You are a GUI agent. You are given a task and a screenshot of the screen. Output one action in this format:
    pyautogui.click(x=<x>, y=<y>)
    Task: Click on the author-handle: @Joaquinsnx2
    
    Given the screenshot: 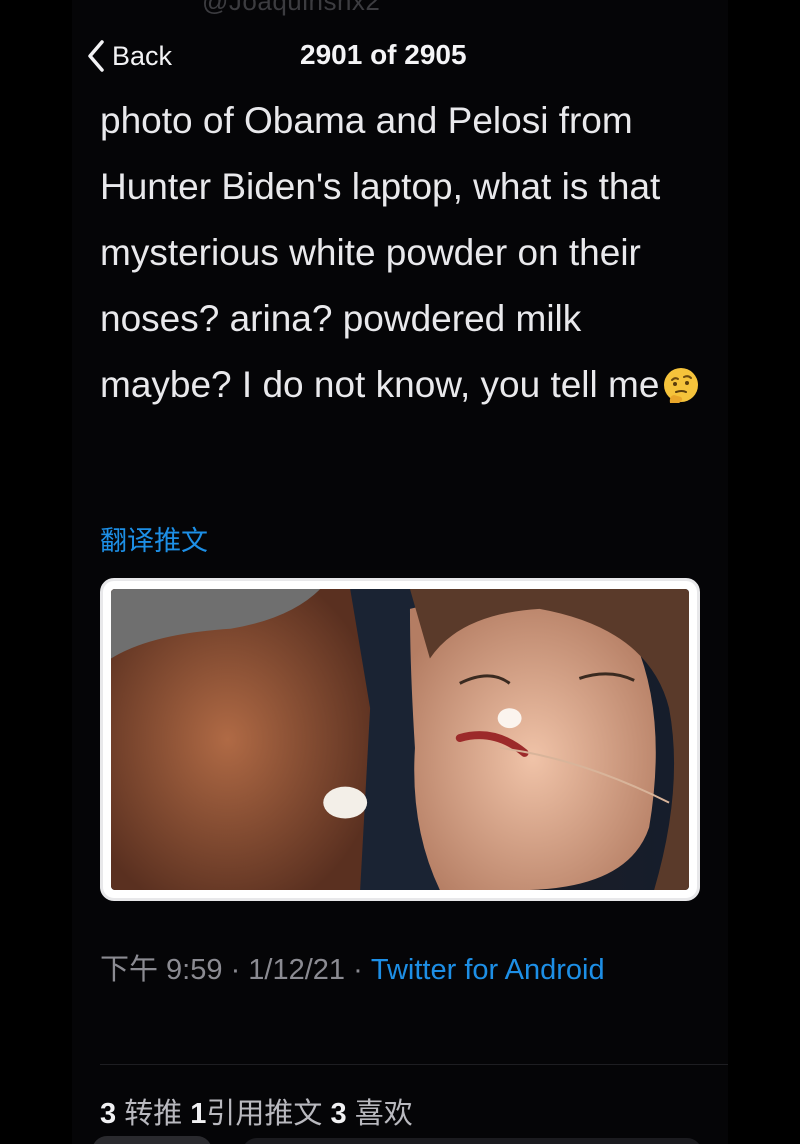 What is the action you would take?
    pyautogui.click(x=291, y=8)
    